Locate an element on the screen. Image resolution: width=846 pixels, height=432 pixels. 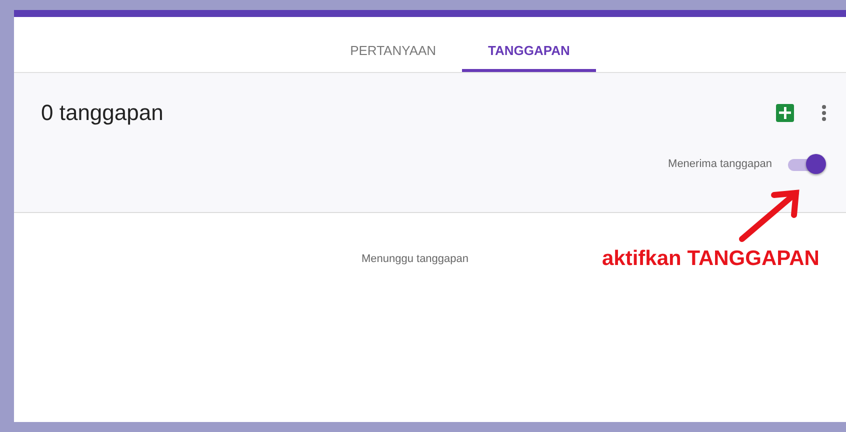
toggle-switch is located at coordinates (806, 164).